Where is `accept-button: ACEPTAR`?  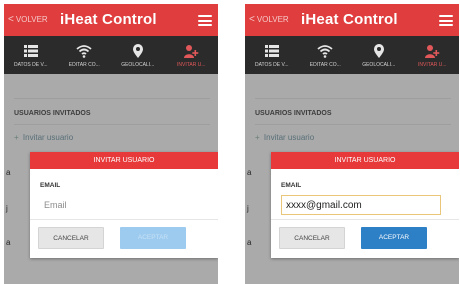
accept-button: ACEPTAR is located at coordinates (394, 238).